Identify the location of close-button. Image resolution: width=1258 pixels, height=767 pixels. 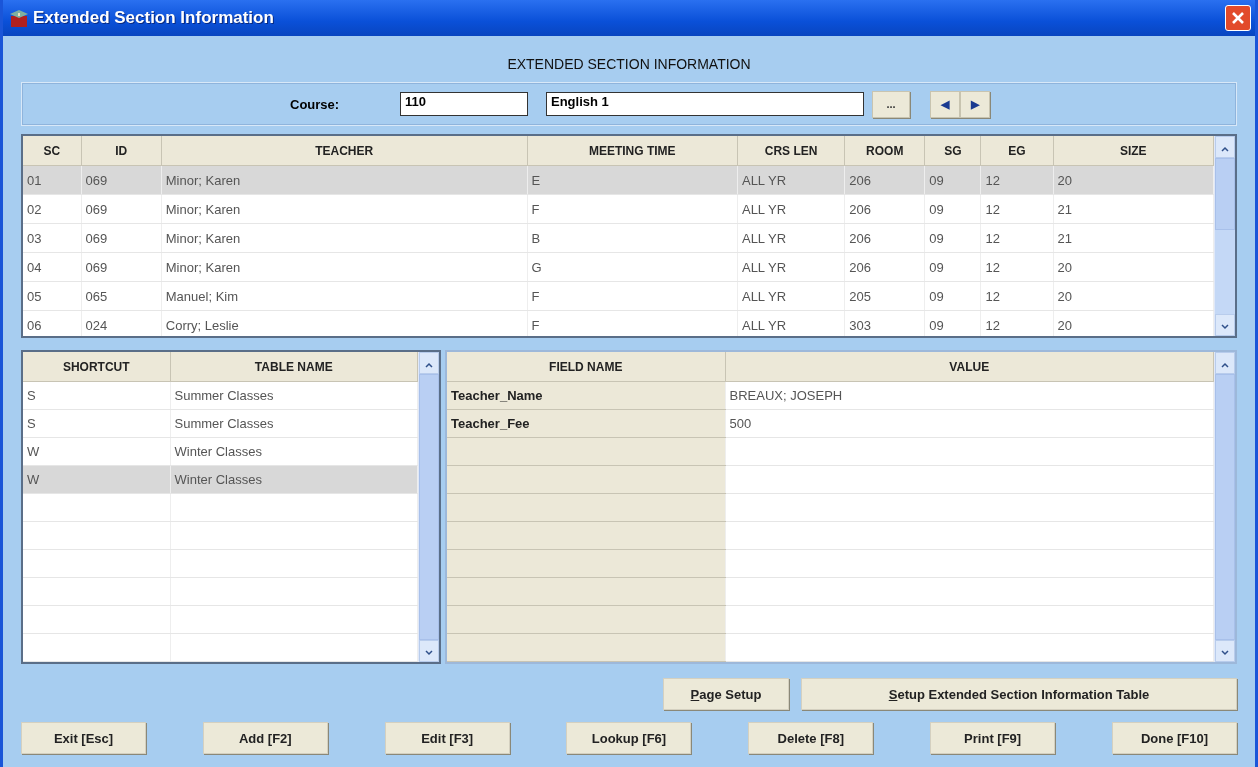
(1238, 18).